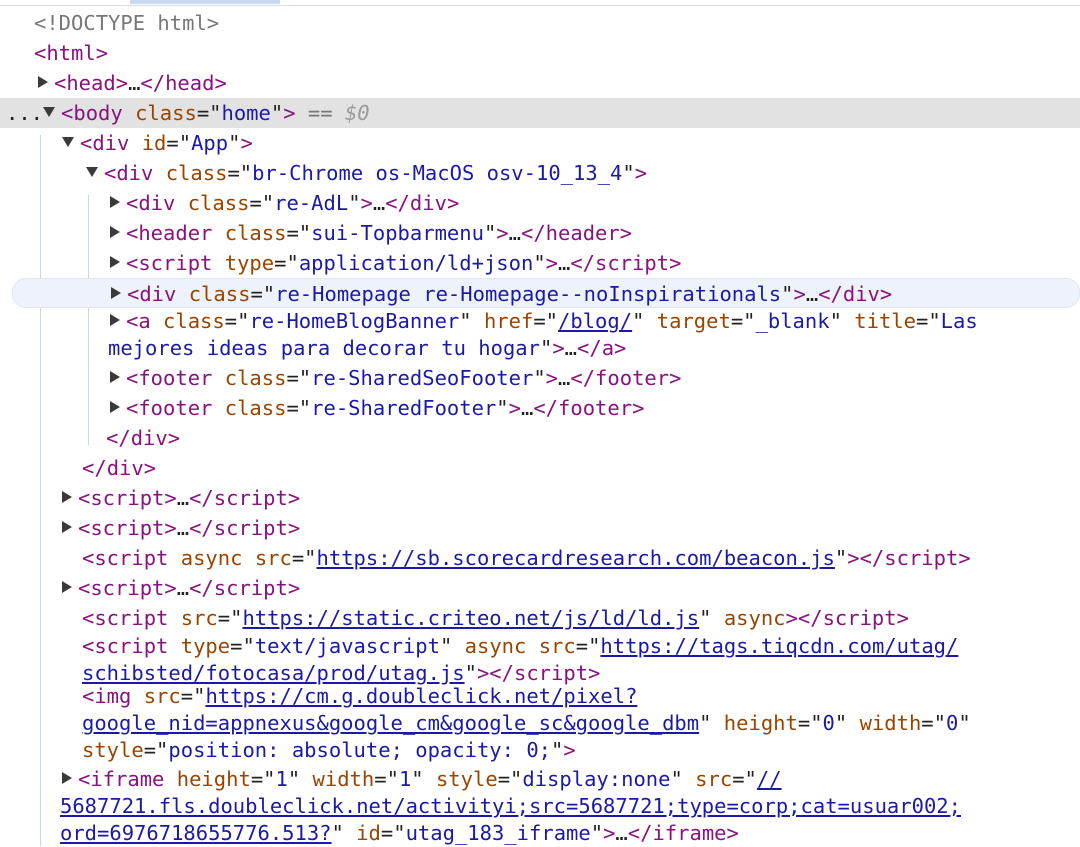 This screenshot has height=847, width=1080. I want to click on tag-name: script, so click(131, 646).